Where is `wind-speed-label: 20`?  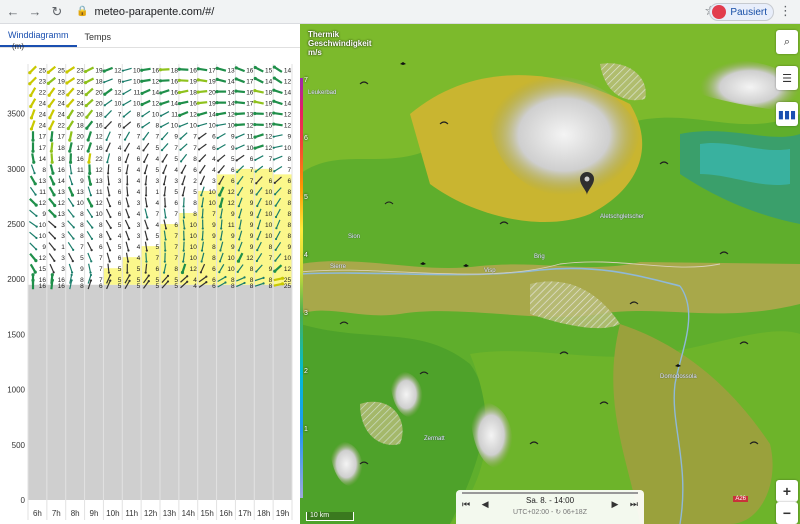 wind-speed-label: 20 is located at coordinates (80, 115).